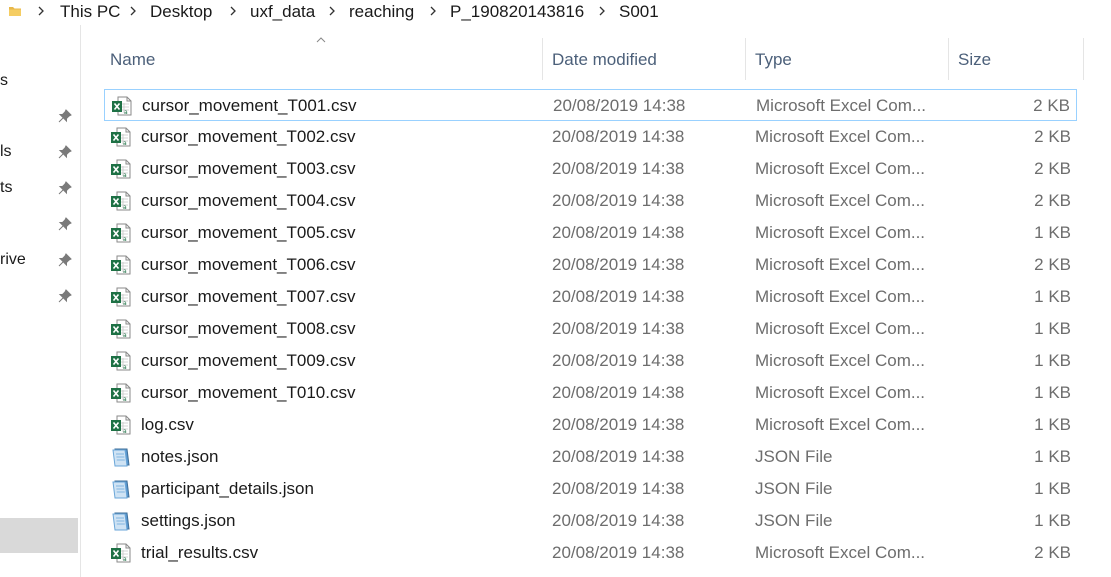 Image resolution: width=1111 pixels, height=577 pixels. I want to click on file-name: cursor_movement_T003.csv, so click(248, 168).